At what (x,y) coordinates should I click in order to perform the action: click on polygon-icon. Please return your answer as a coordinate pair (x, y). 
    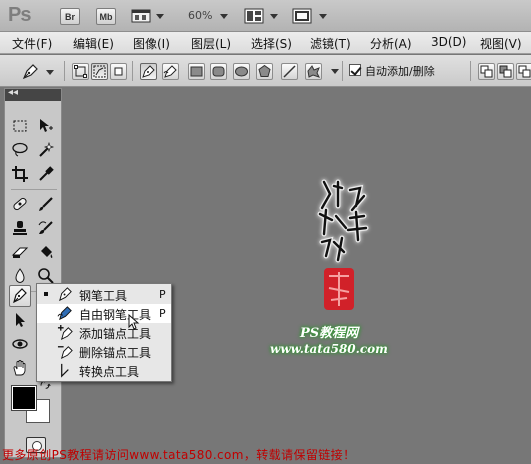
    Looking at the image, I should click on (264, 70).